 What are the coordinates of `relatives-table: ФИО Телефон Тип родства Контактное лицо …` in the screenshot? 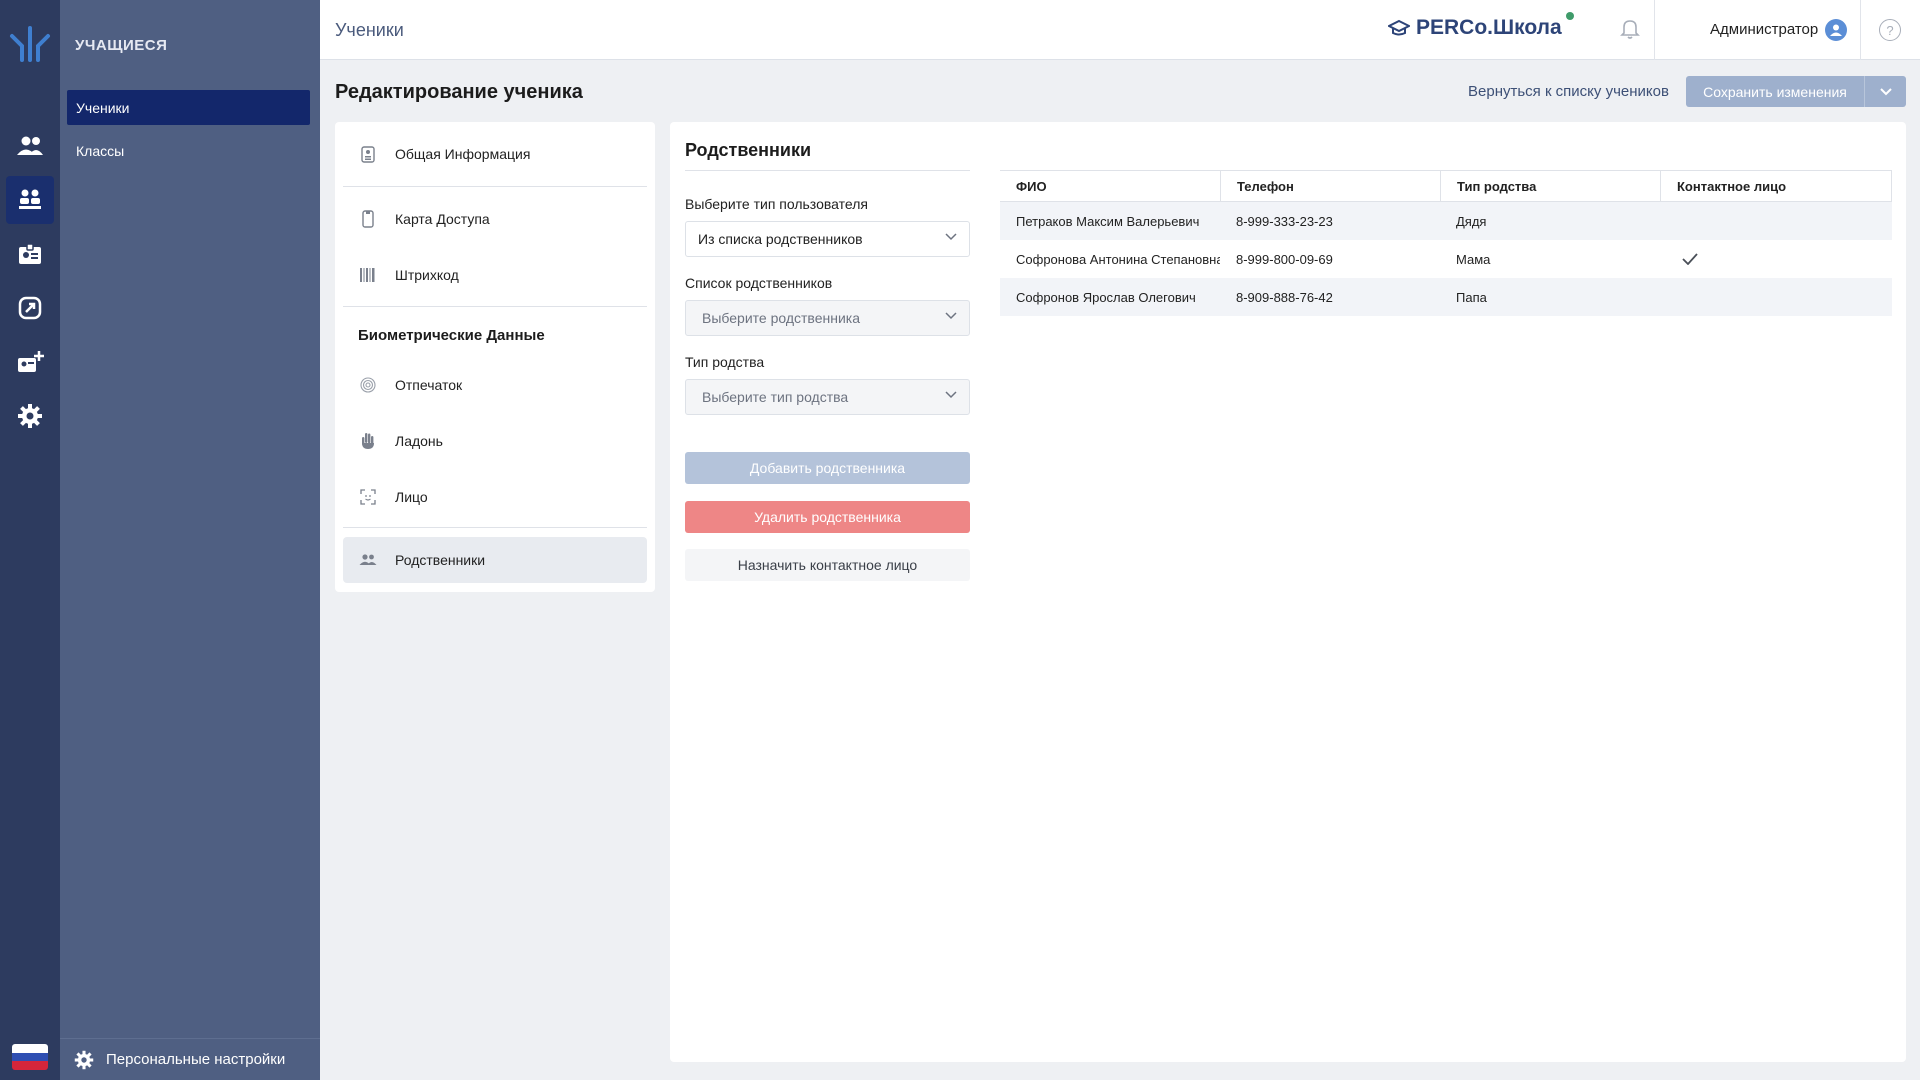 It's located at (1446, 243).